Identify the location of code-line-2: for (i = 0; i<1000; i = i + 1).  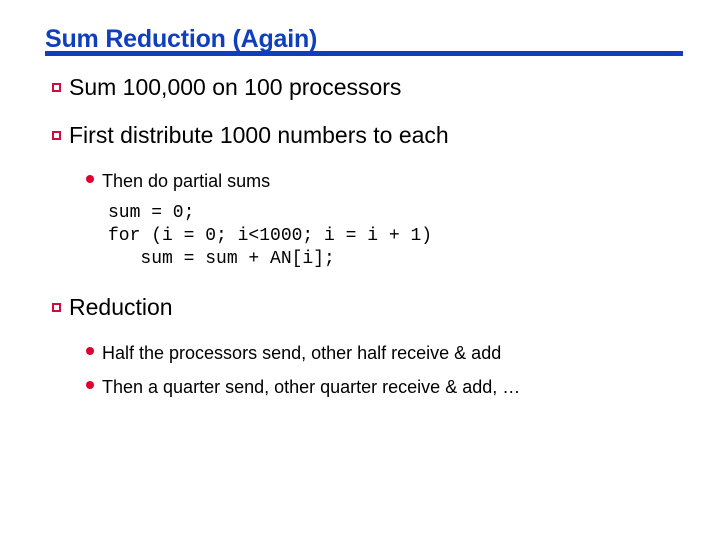
(270, 236).